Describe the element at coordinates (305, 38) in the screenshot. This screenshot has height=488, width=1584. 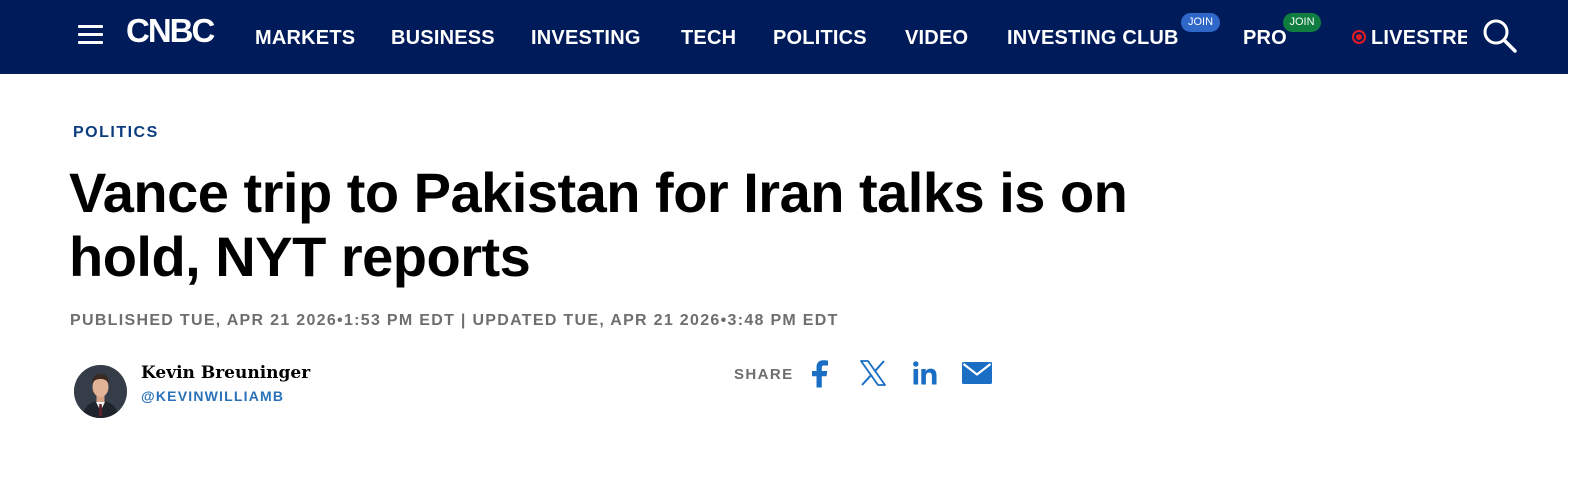
I see `nav-item-markets: MARKETS` at that location.